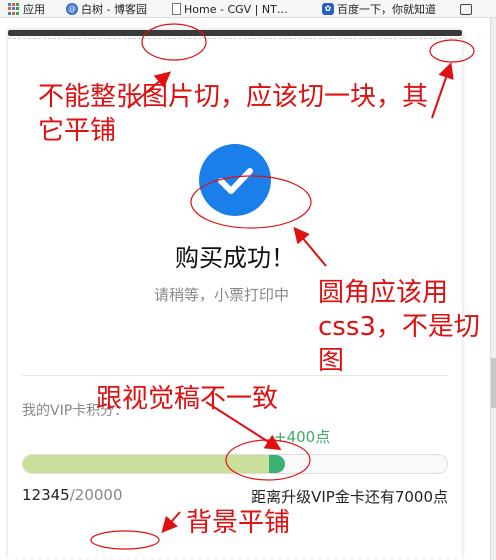  What do you see at coordinates (235, 33) in the screenshot?
I see `receipt-printer-slot` at bounding box center [235, 33].